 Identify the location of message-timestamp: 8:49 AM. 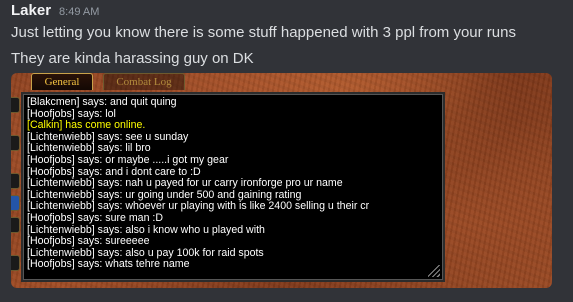
(79, 12).